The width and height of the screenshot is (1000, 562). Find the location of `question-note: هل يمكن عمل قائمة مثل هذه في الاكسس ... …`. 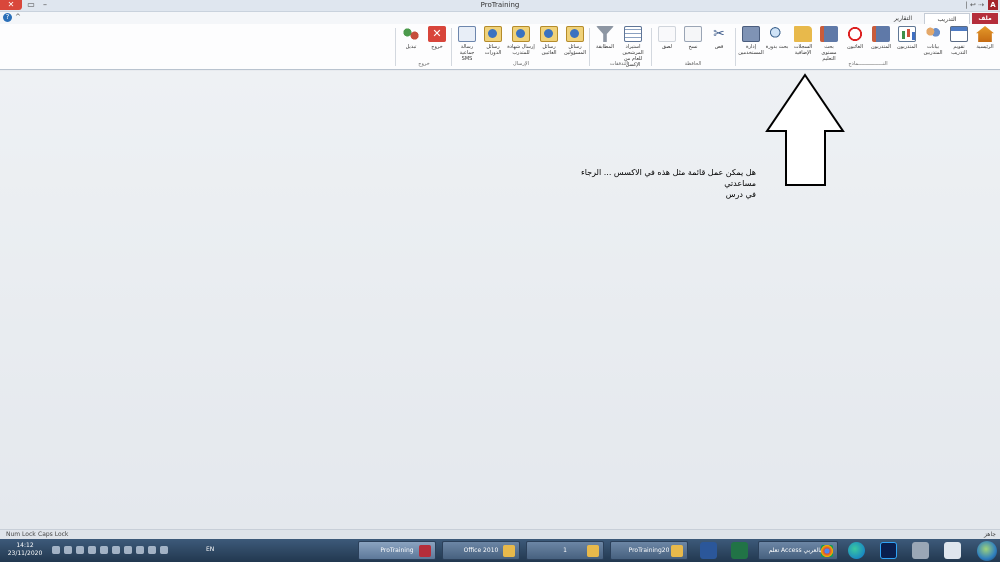

question-note: هل يمكن عمل قائمة مثل هذه في الاكسس ... … is located at coordinates (658, 183).